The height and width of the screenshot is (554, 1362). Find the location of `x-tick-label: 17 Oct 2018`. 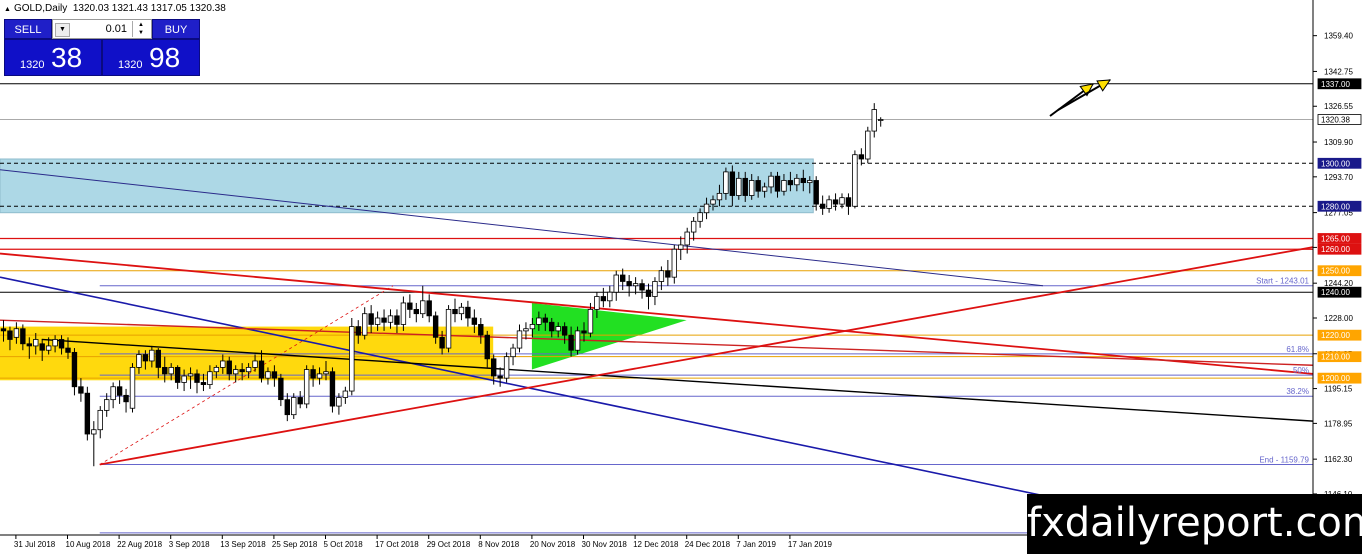

x-tick-label: 17 Oct 2018 is located at coordinates (397, 544).